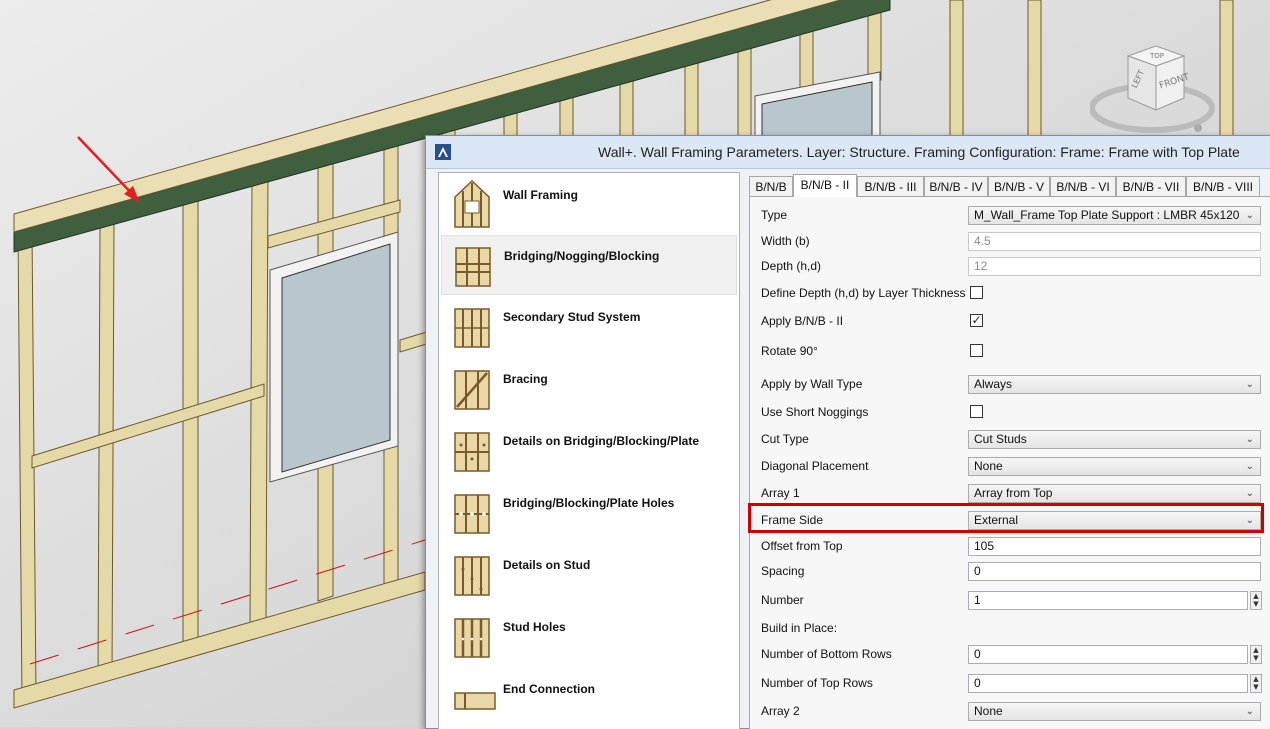 The image size is (1270, 729). What do you see at coordinates (1006, 518) in the screenshot?
I see `frame-side-highlight-box` at bounding box center [1006, 518].